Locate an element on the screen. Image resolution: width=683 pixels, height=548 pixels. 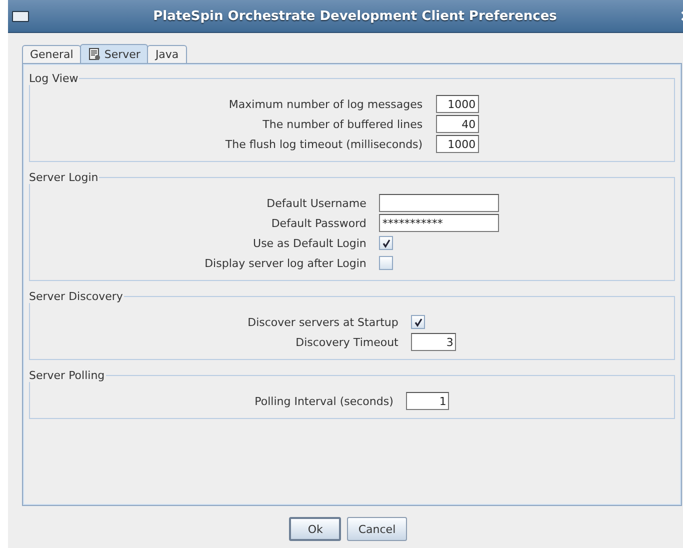
field-label: The flush log timeout (milliseconds) is located at coordinates (324, 144).